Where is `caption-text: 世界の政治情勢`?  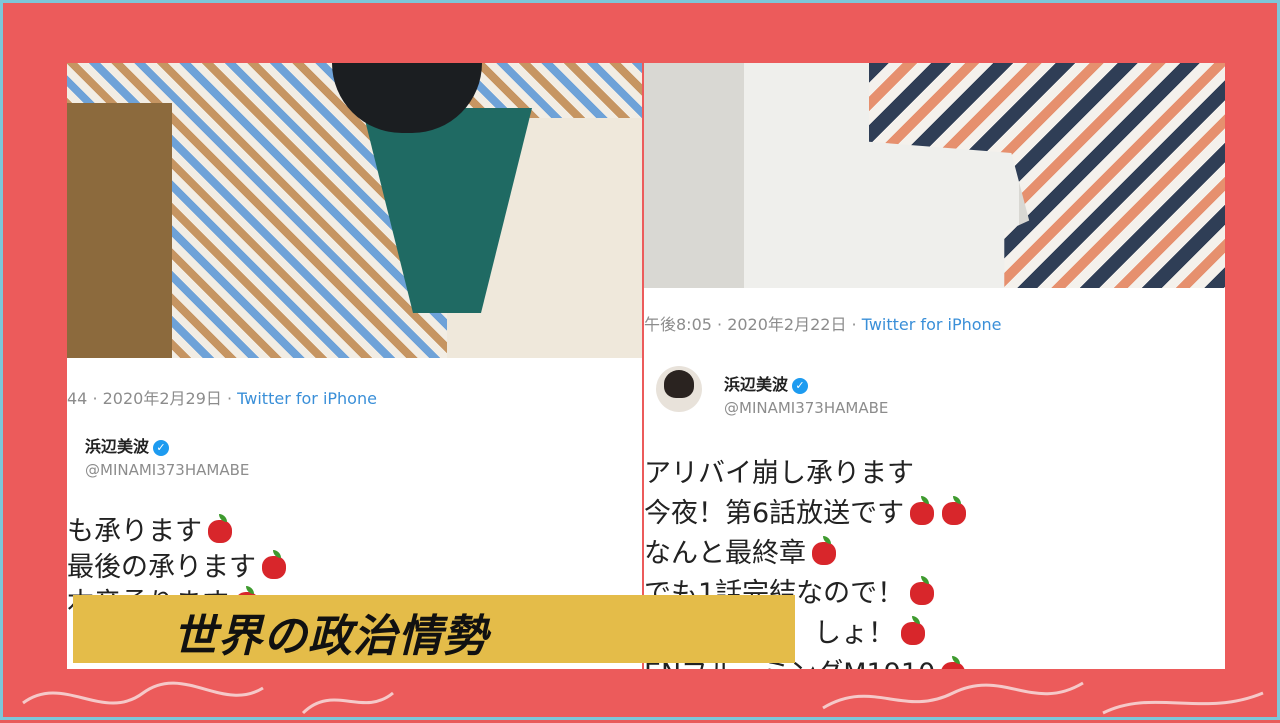 caption-text: 世界の政治情勢 is located at coordinates (330, 636).